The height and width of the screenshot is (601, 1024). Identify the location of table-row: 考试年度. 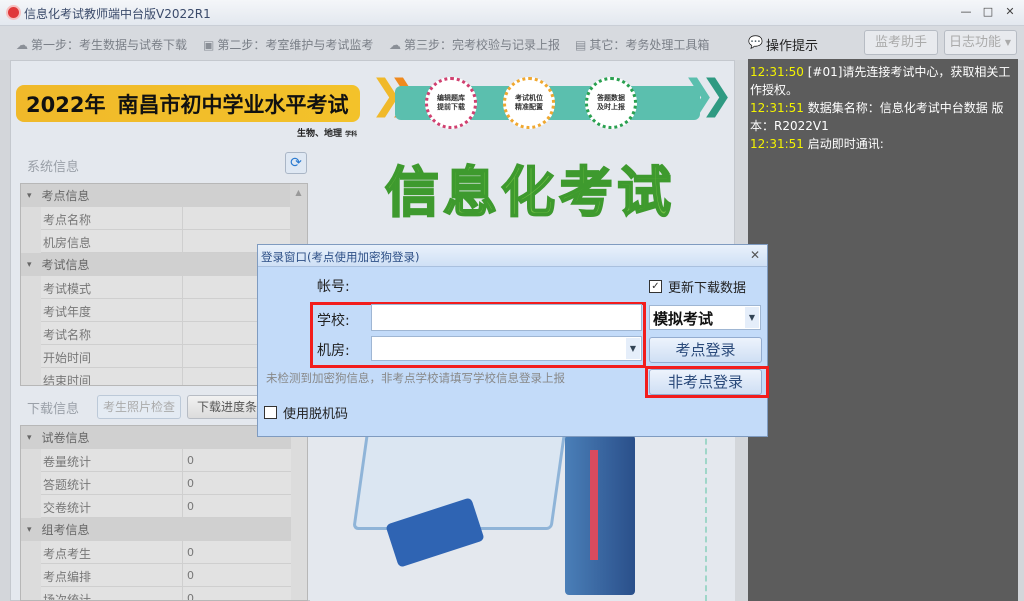
(166, 310).